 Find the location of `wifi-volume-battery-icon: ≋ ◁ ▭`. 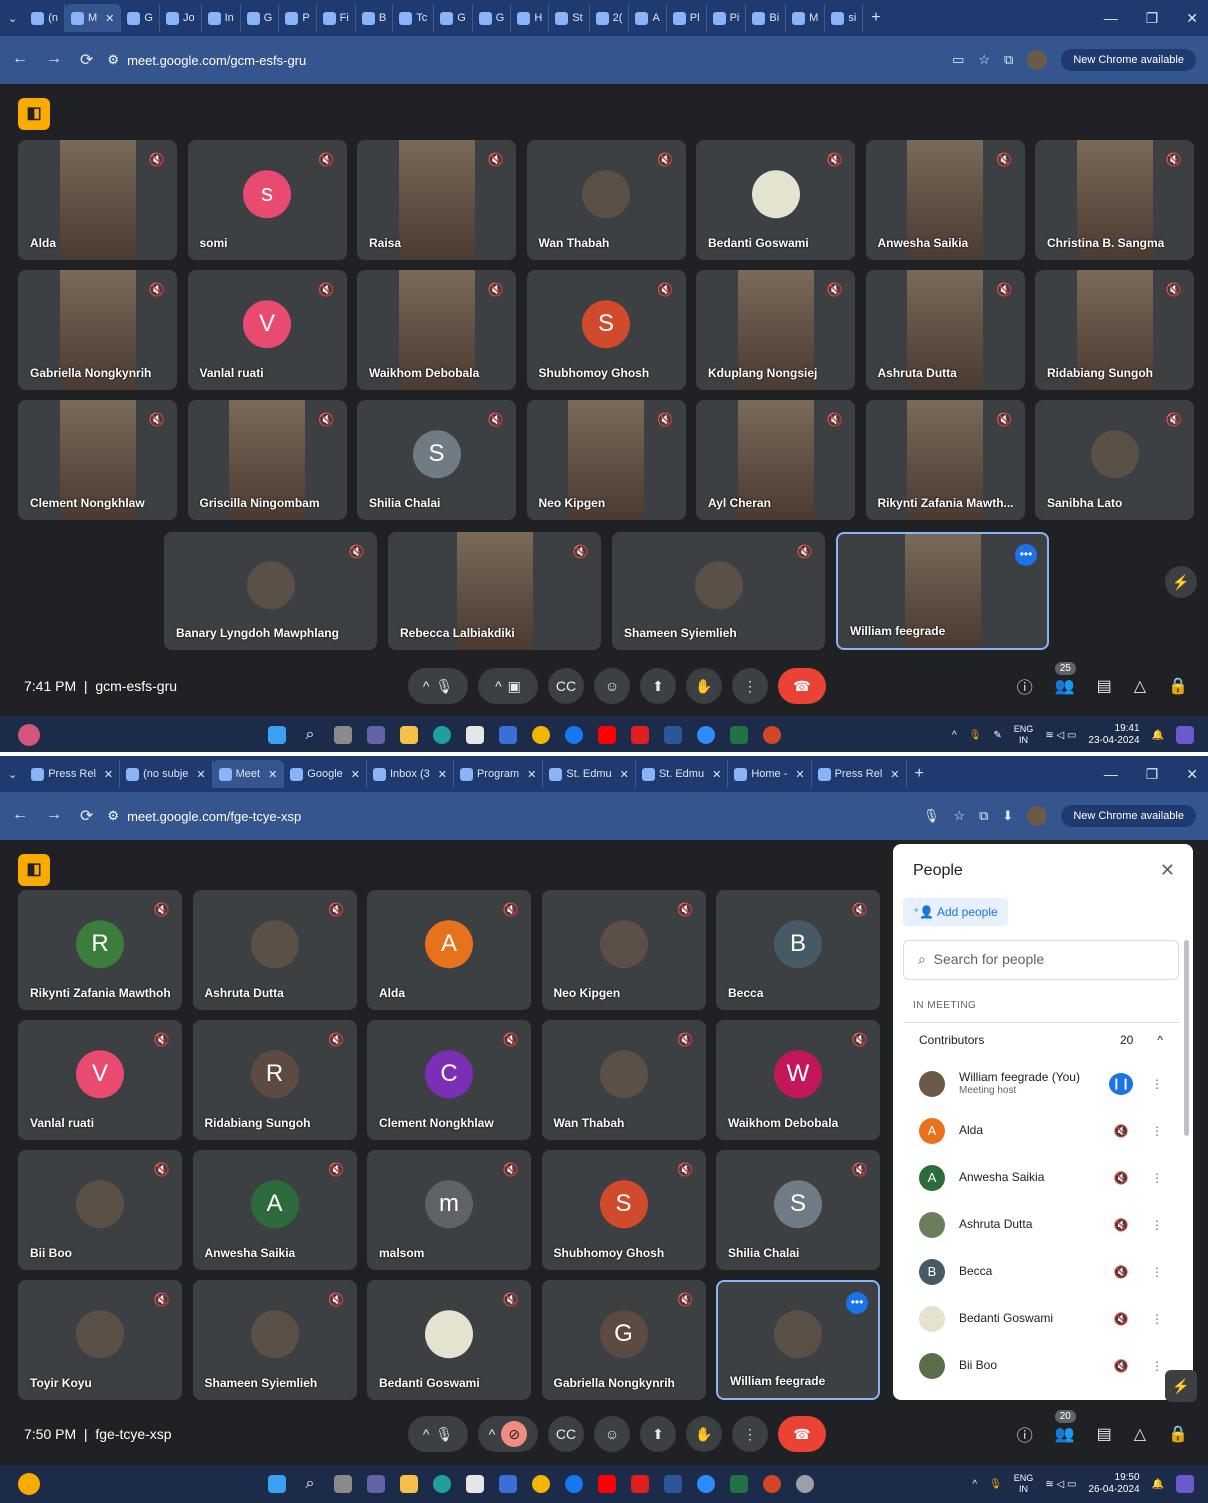

wifi-volume-battery-icon: ≋ ◁ ▭ is located at coordinates (1060, 1484).